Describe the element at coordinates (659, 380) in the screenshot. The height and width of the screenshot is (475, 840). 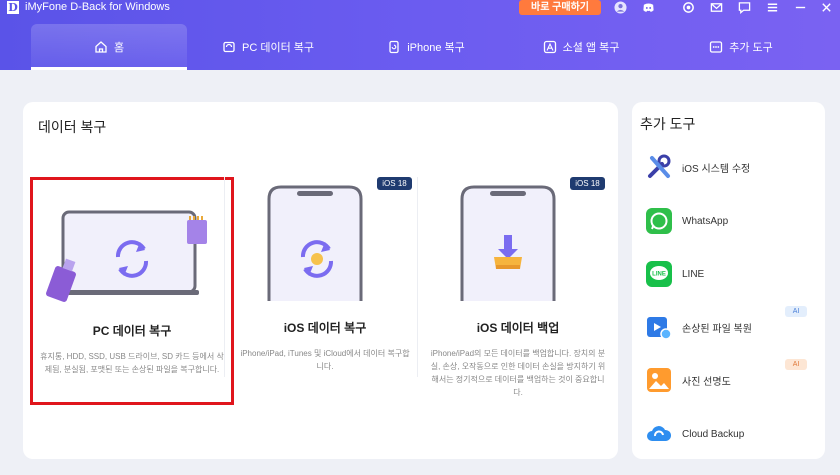
I see `photo-enhance-icon` at that location.